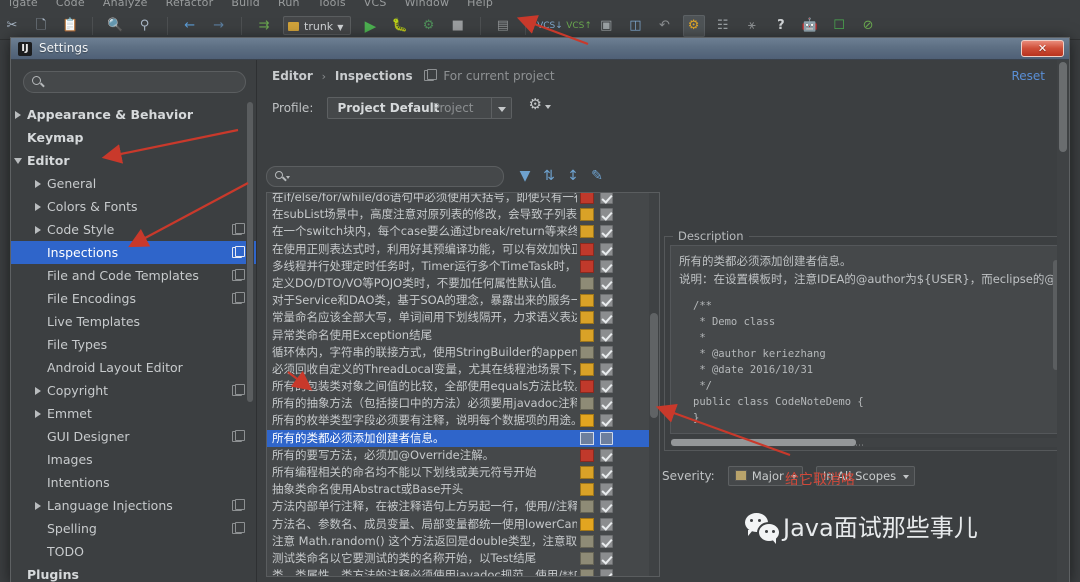  What do you see at coordinates (250, 341) in the screenshot?
I see `sidebar-scrollbar` at bounding box center [250, 341].